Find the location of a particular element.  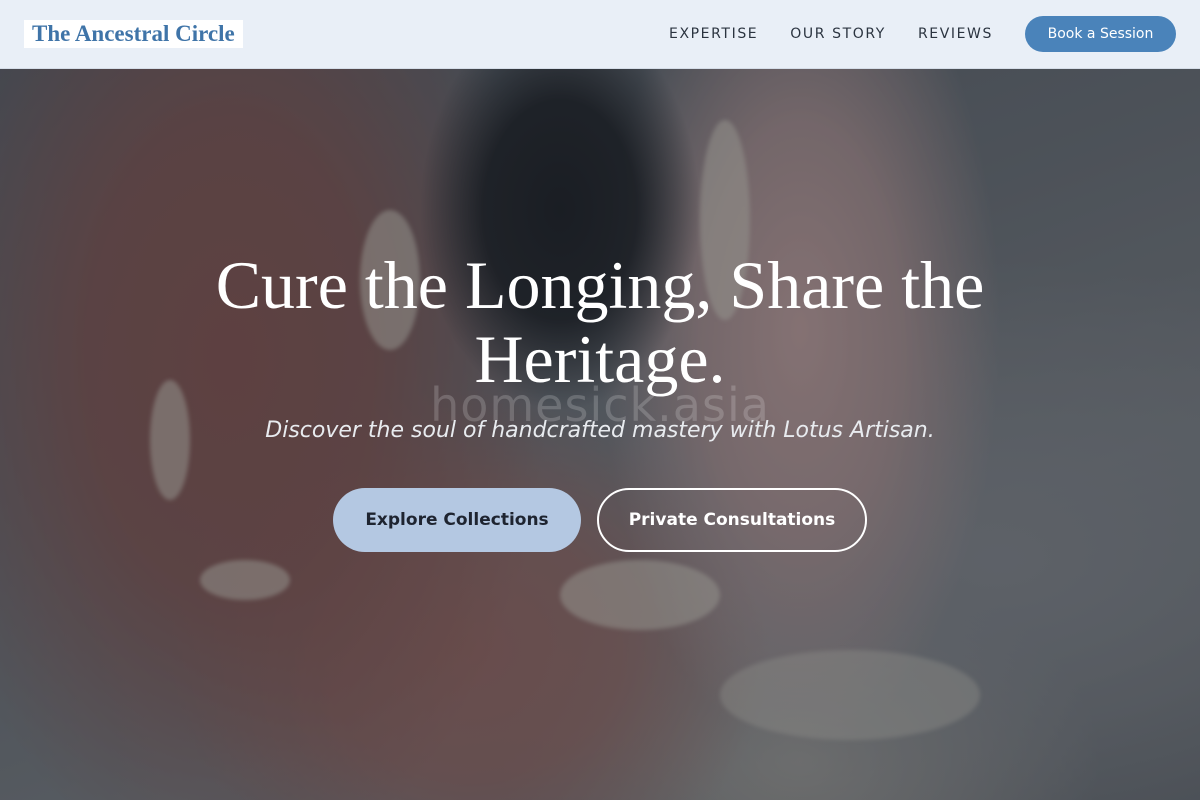

nav-link-our-story: OUR STORY is located at coordinates (838, 34).